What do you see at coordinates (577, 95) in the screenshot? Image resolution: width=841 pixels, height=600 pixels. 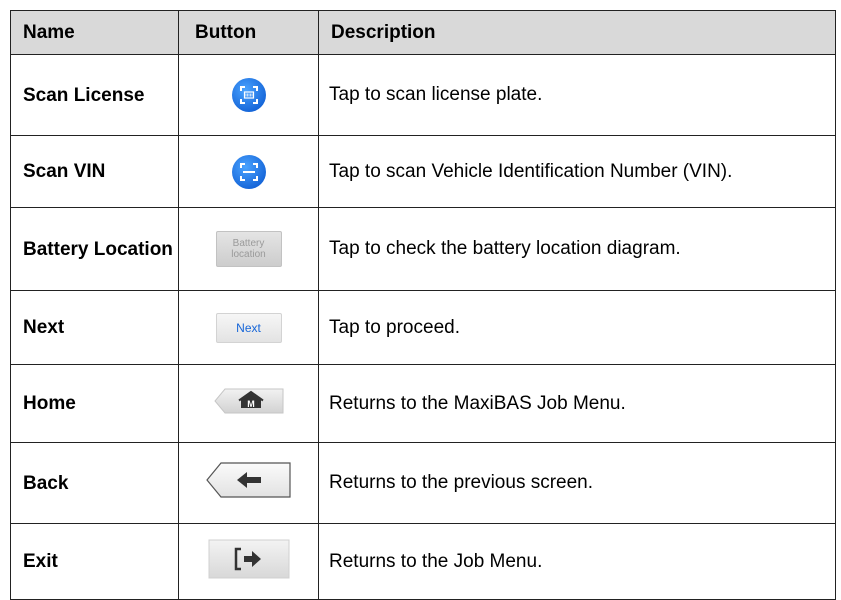 I see `row-description: Tap to scan license plate.` at bounding box center [577, 95].